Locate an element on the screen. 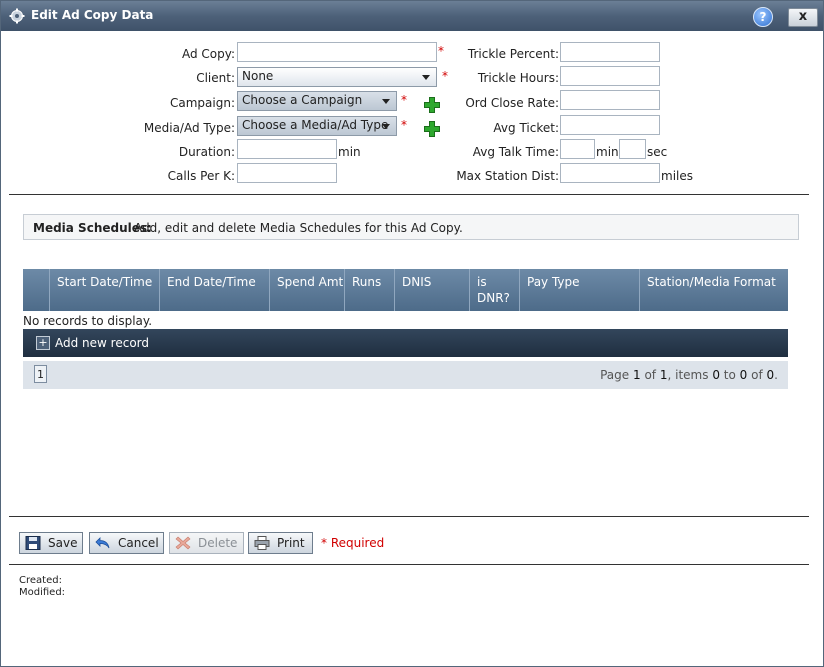  avg-talk-time-min-input is located at coordinates (577, 149).